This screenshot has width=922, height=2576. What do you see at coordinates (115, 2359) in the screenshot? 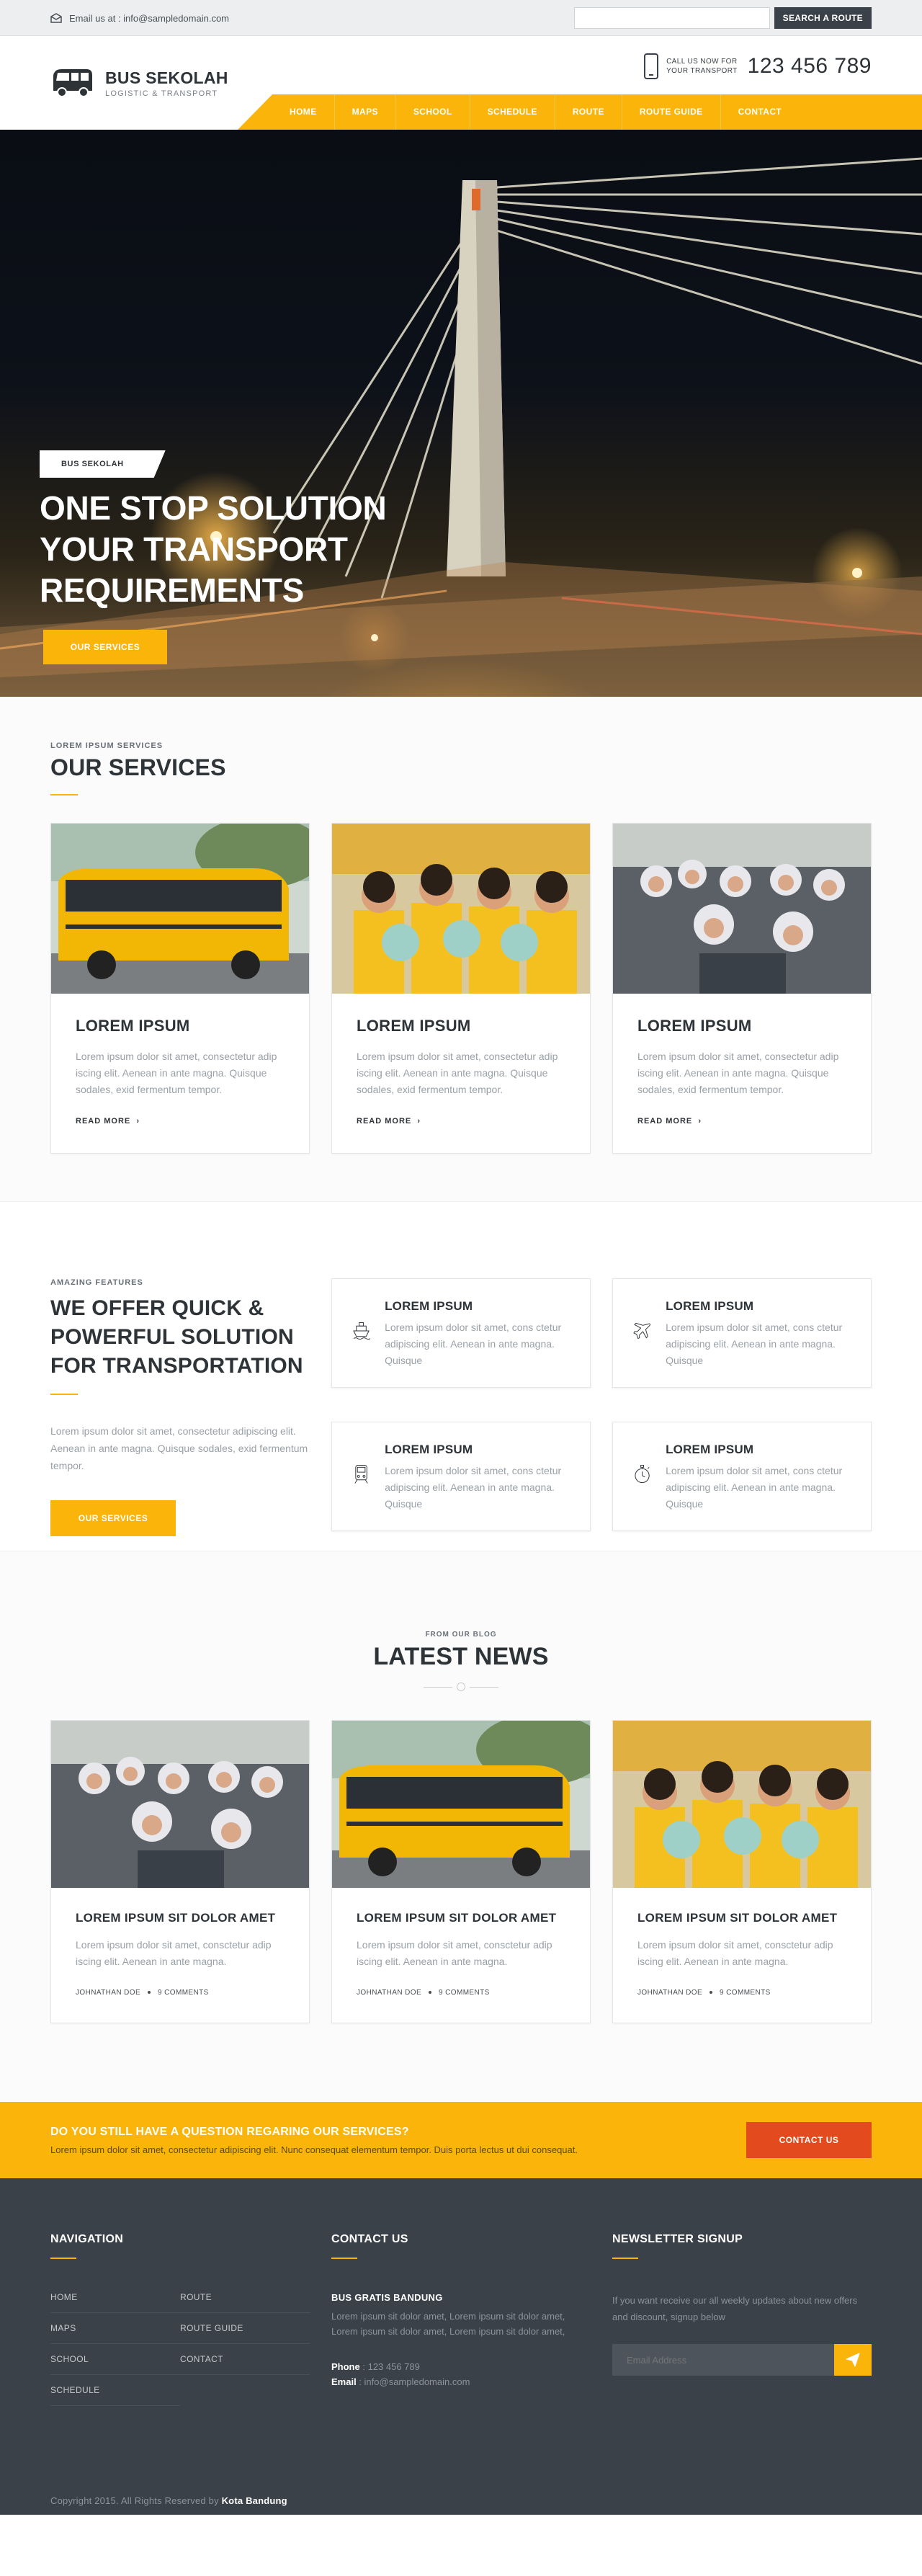
I see `footer-link-school: SCHOOL` at bounding box center [115, 2359].